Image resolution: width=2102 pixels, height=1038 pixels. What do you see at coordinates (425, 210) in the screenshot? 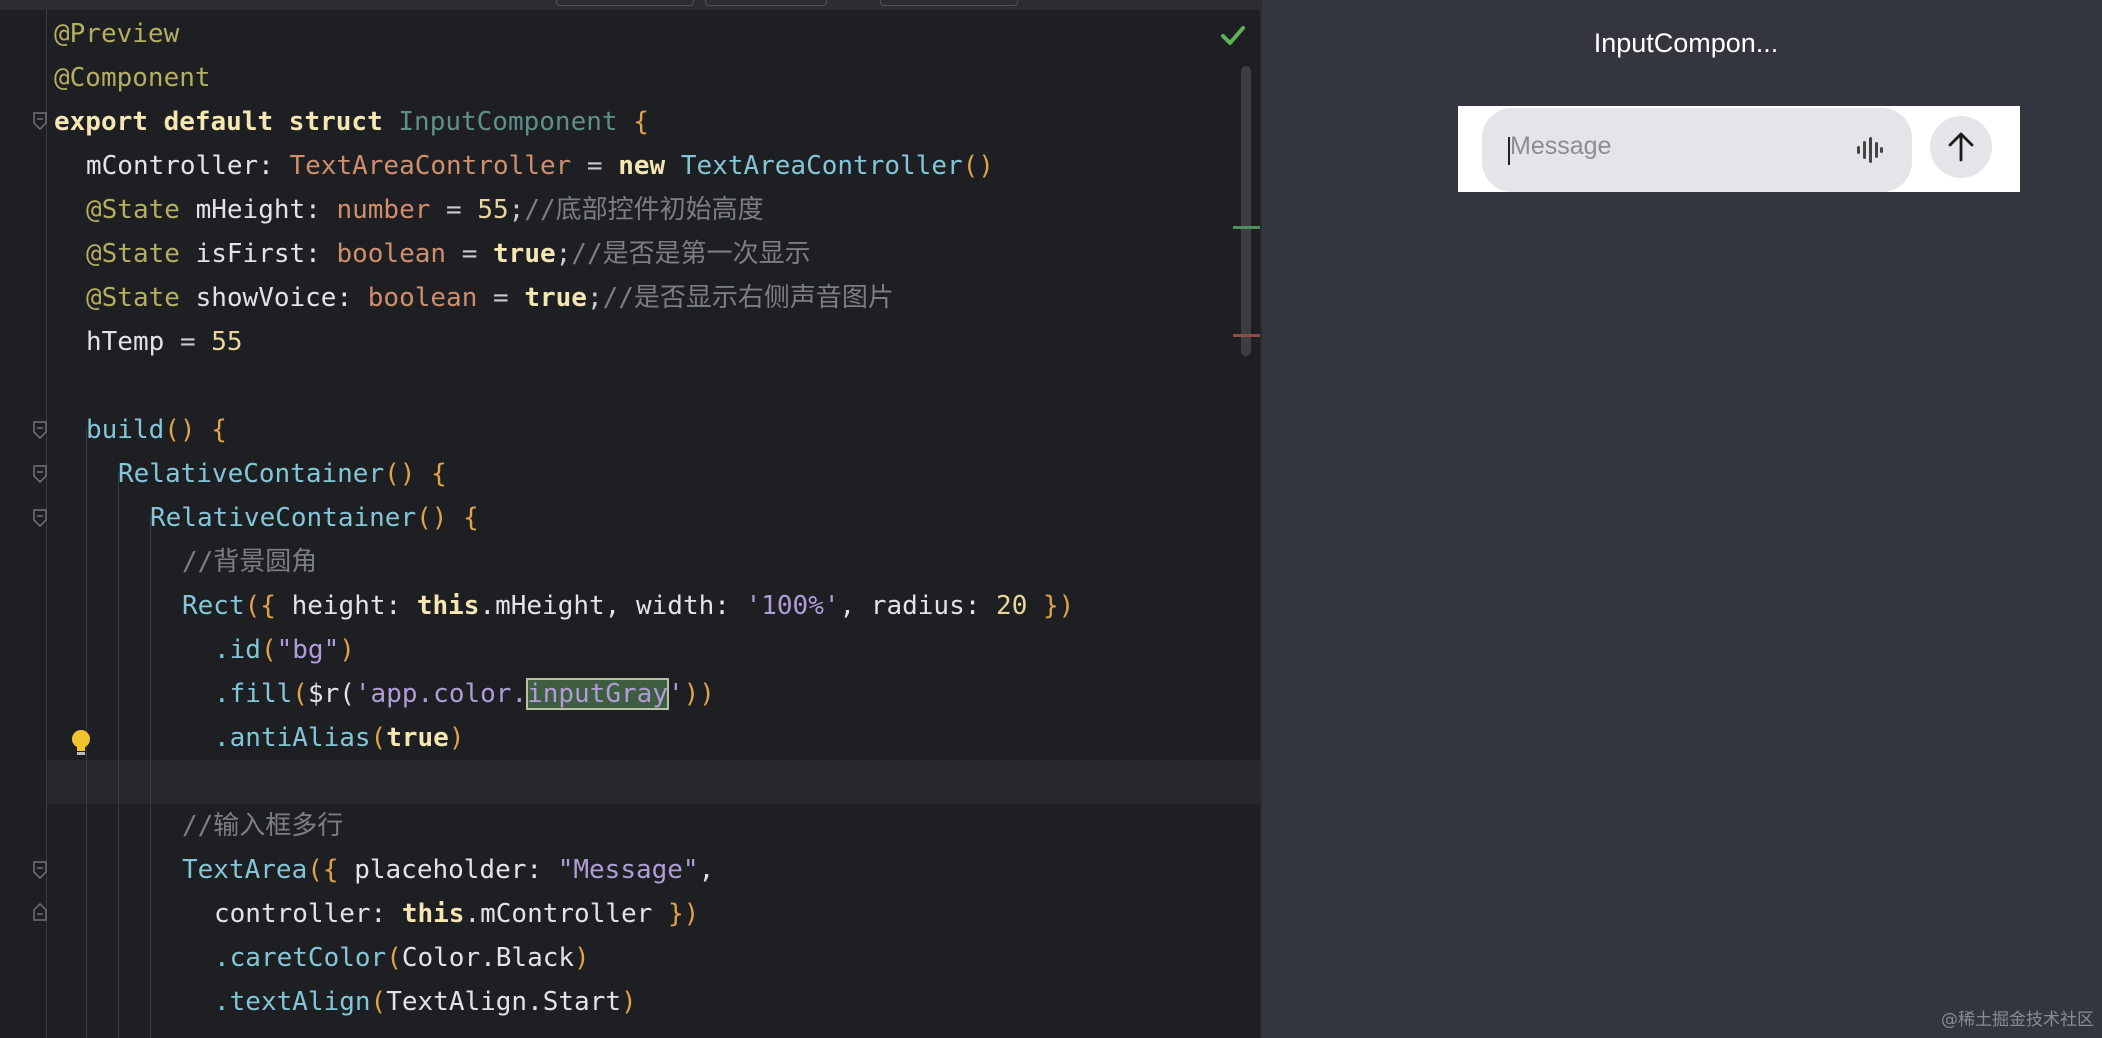
I see `code-line: @State mHeight: number = 55;//底部控件初始高度` at bounding box center [425, 210].